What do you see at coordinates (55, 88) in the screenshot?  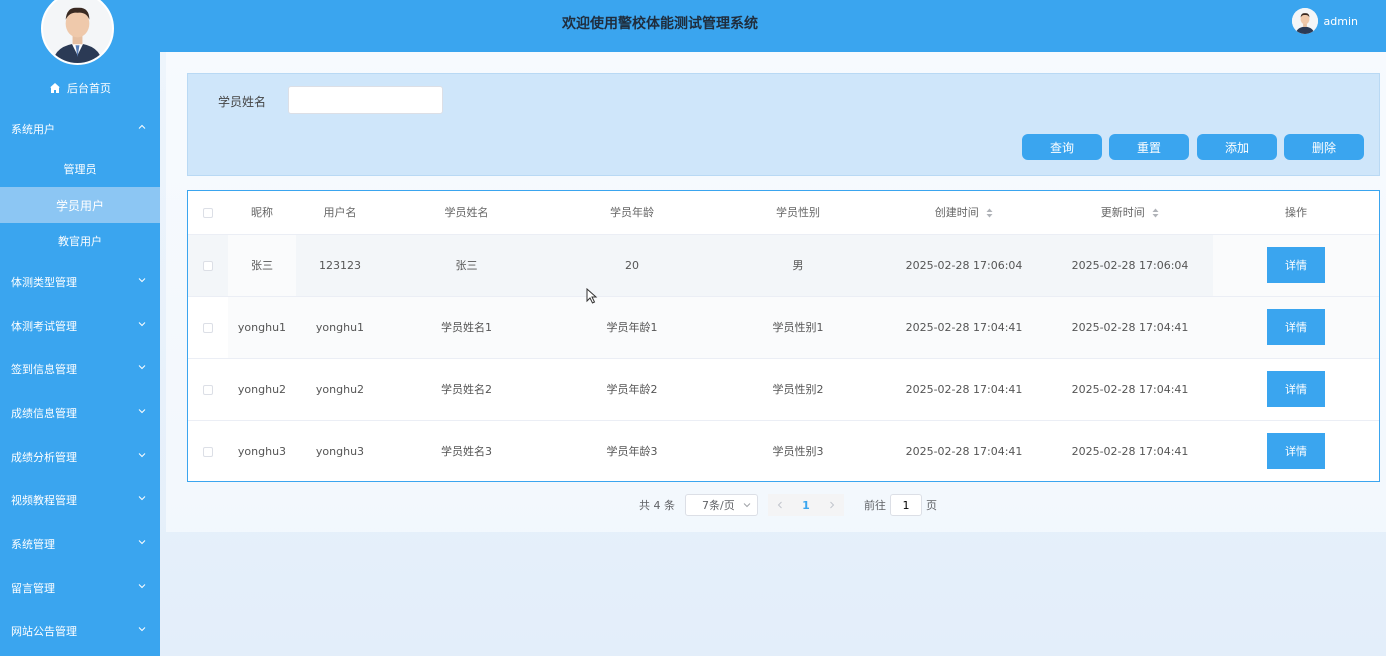 I see `home-icon` at bounding box center [55, 88].